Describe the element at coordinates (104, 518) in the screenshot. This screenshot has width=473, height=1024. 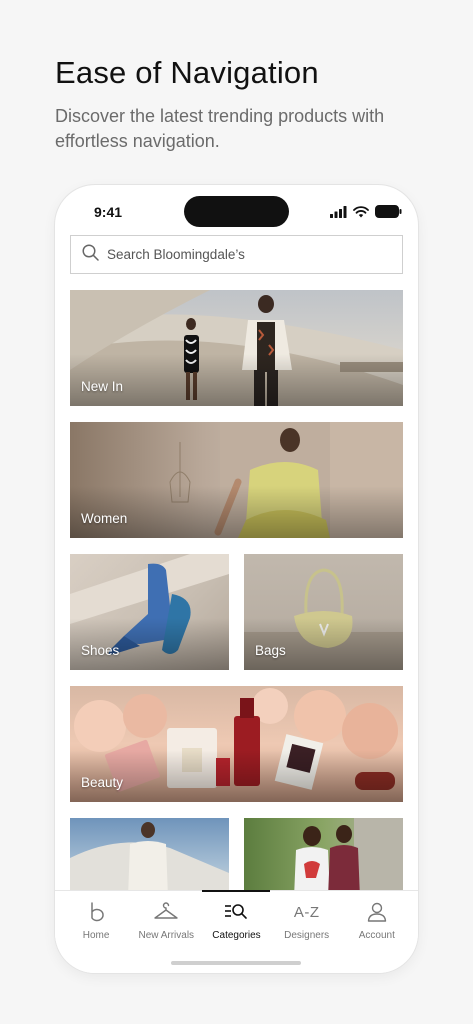
I see `category-label: Women` at that location.